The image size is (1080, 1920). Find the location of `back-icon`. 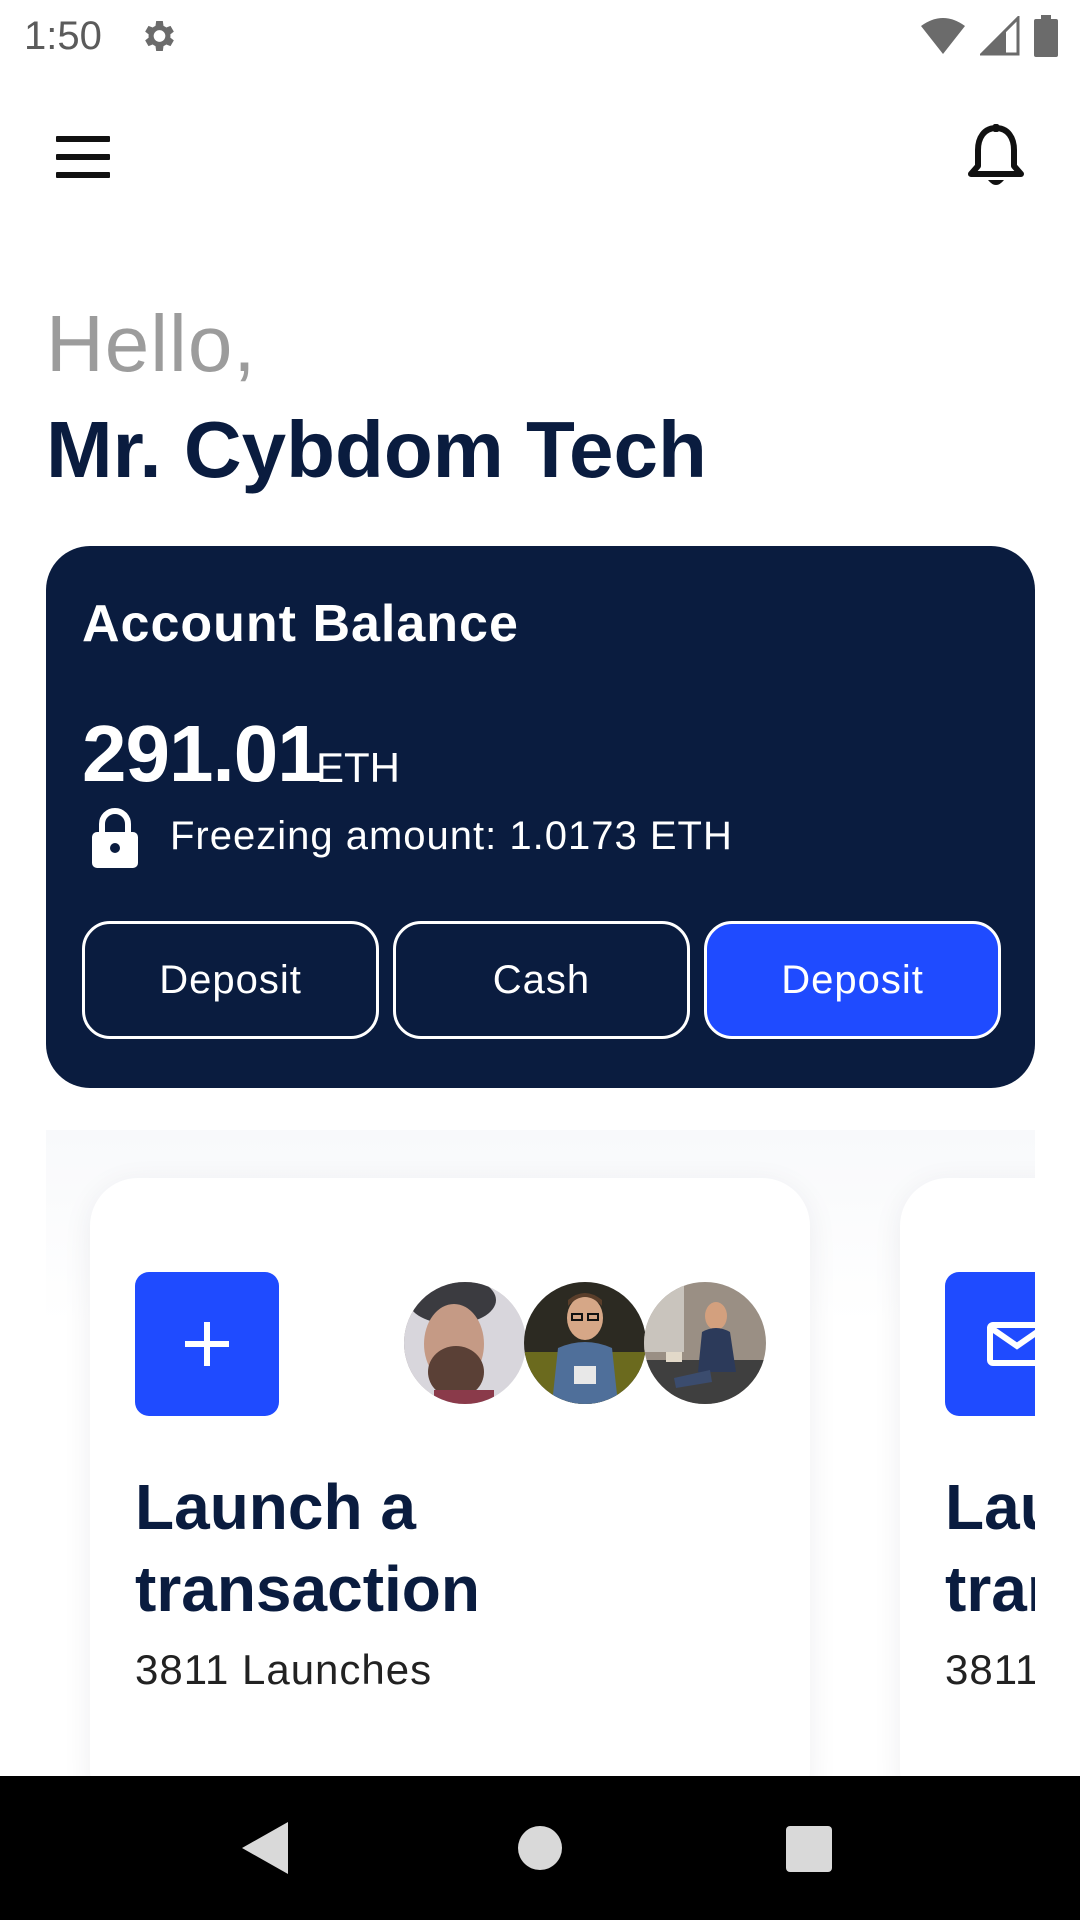

back-icon is located at coordinates (265, 1848).